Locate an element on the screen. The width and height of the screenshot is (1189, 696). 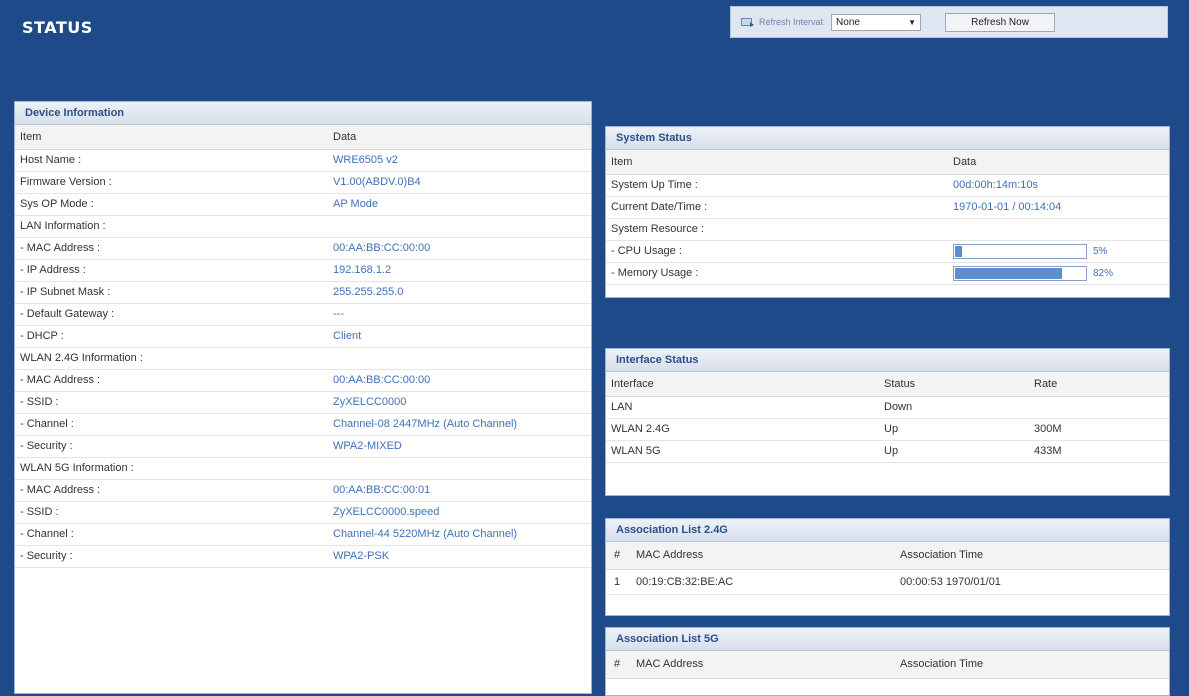
item-label: - DHCP : is located at coordinates (42, 336).